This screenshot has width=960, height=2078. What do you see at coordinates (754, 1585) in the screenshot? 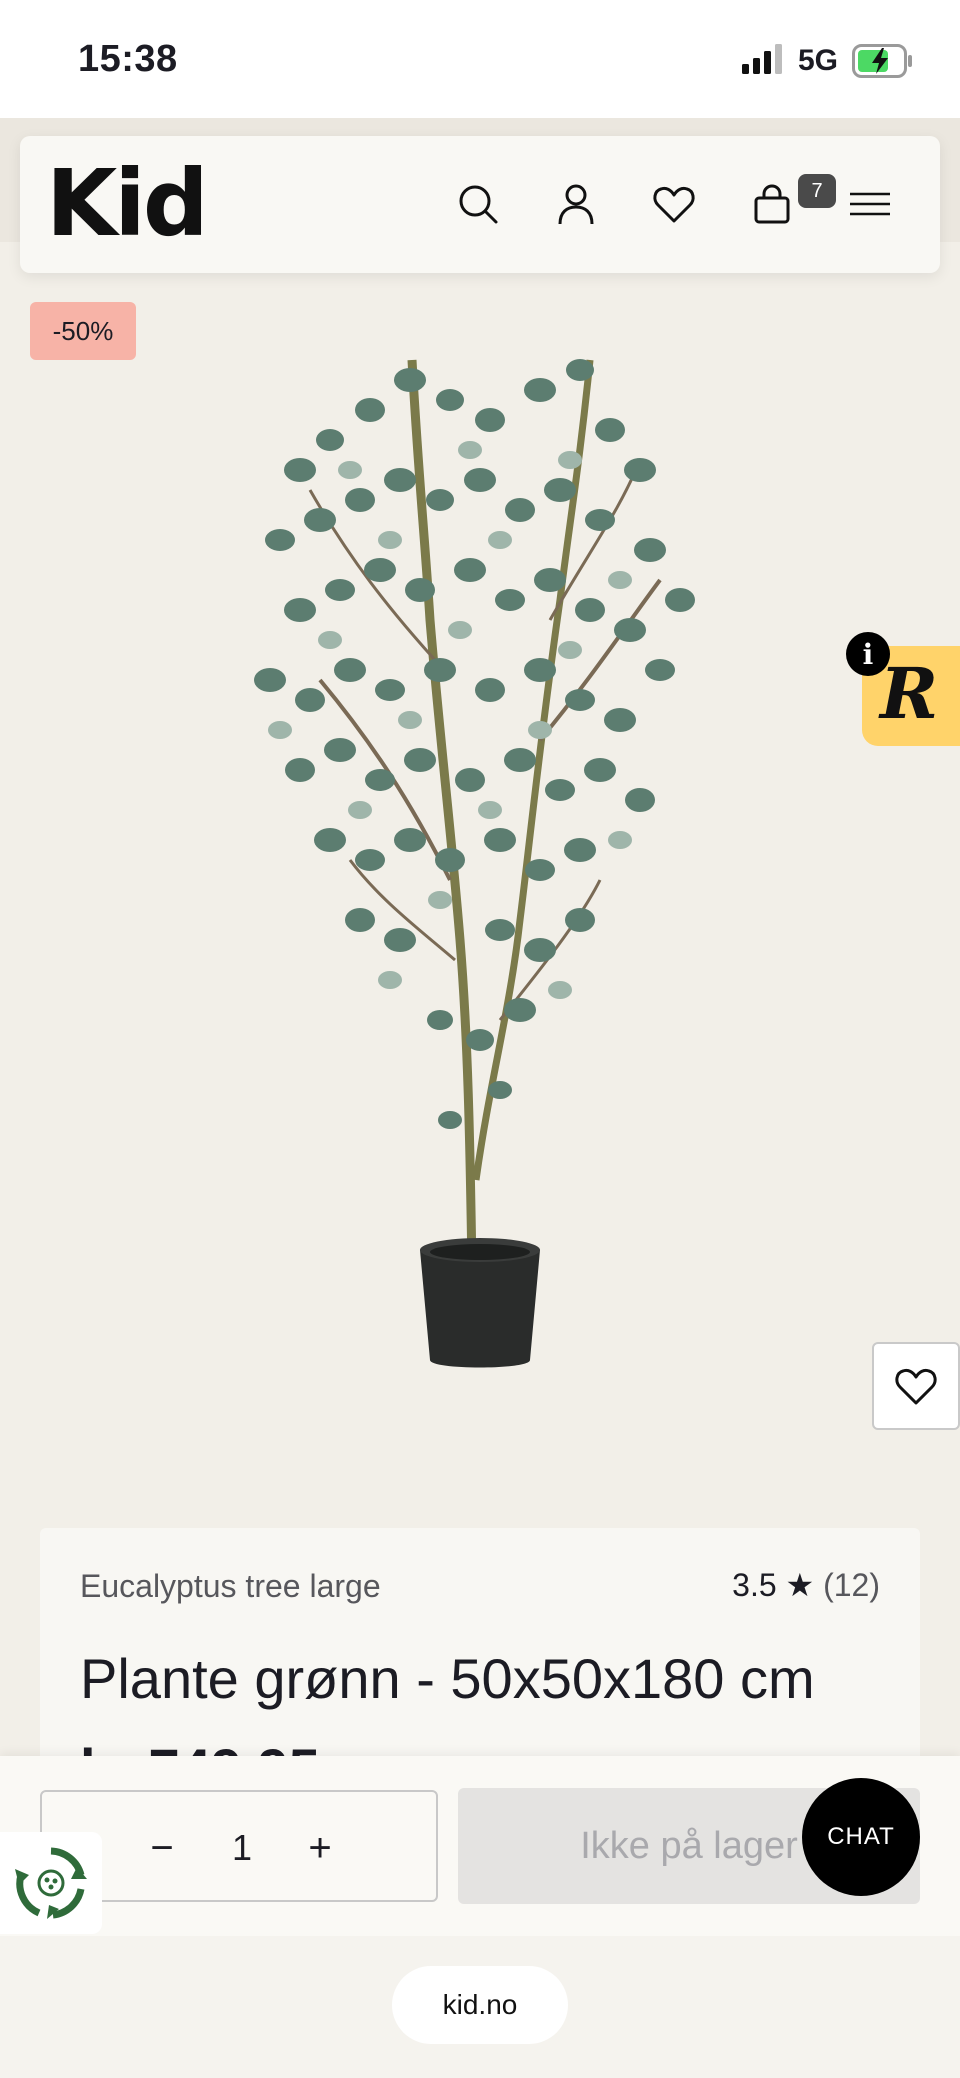
I see `rating-value: 3.5` at bounding box center [754, 1585].